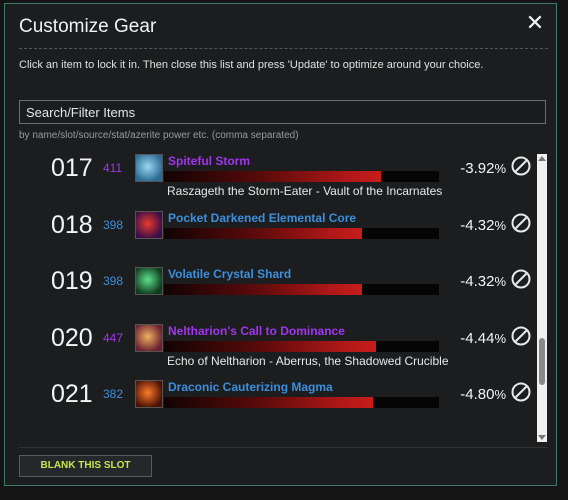 This screenshot has width=568, height=500. What do you see at coordinates (256, 331) in the screenshot?
I see `item-name: Neltharion's Call to Dominance` at bounding box center [256, 331].